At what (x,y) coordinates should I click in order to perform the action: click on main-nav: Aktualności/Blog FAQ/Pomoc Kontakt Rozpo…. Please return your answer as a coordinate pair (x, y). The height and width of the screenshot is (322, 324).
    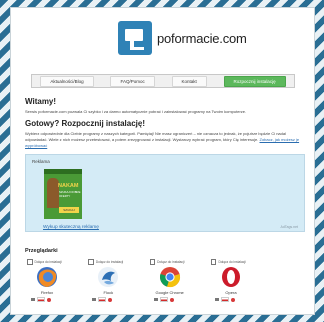
    Looking at the image, I should click on (163, 81).